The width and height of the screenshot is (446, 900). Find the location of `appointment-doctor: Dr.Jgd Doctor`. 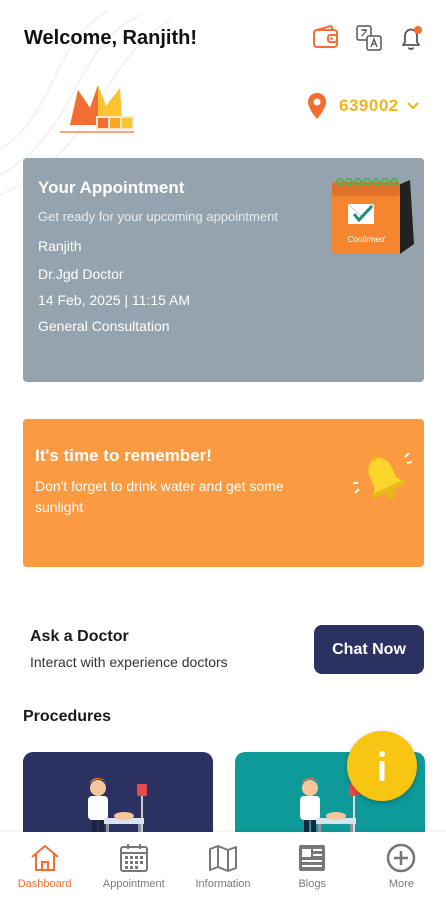

appointment-doctor: Dr.Jgd Doctor is located at coordinates (81, 274).